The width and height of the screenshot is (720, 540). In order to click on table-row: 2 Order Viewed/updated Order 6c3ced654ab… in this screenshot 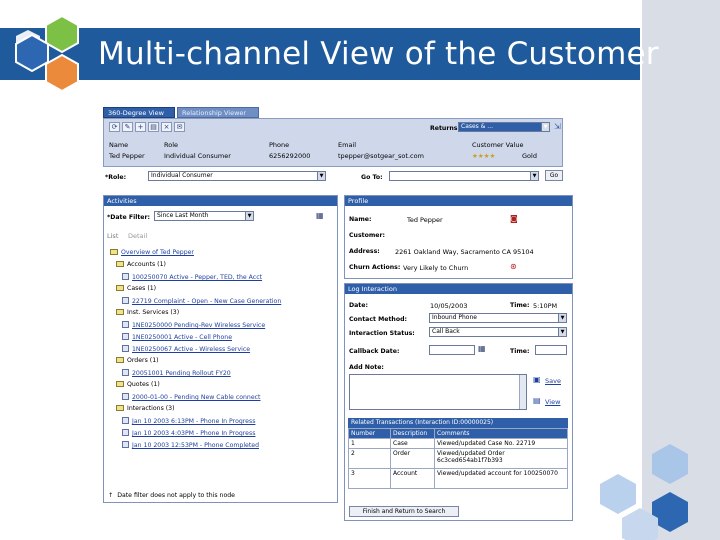, I will do `click(458, 458)`.